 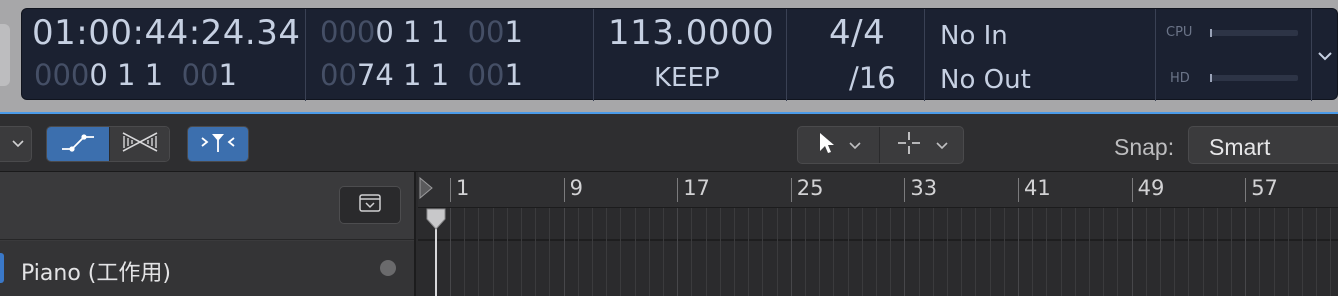 What do you see at coordinates (1264, 188) in the screenshot?
I see `ruler-bar-number: 57` at bounding box center [1264, 188].